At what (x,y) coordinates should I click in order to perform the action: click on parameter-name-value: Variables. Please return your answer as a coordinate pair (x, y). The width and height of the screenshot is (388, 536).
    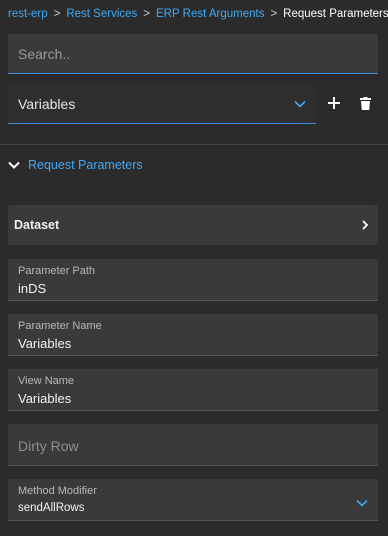
    Looking at the image, I should click on (45, 343).